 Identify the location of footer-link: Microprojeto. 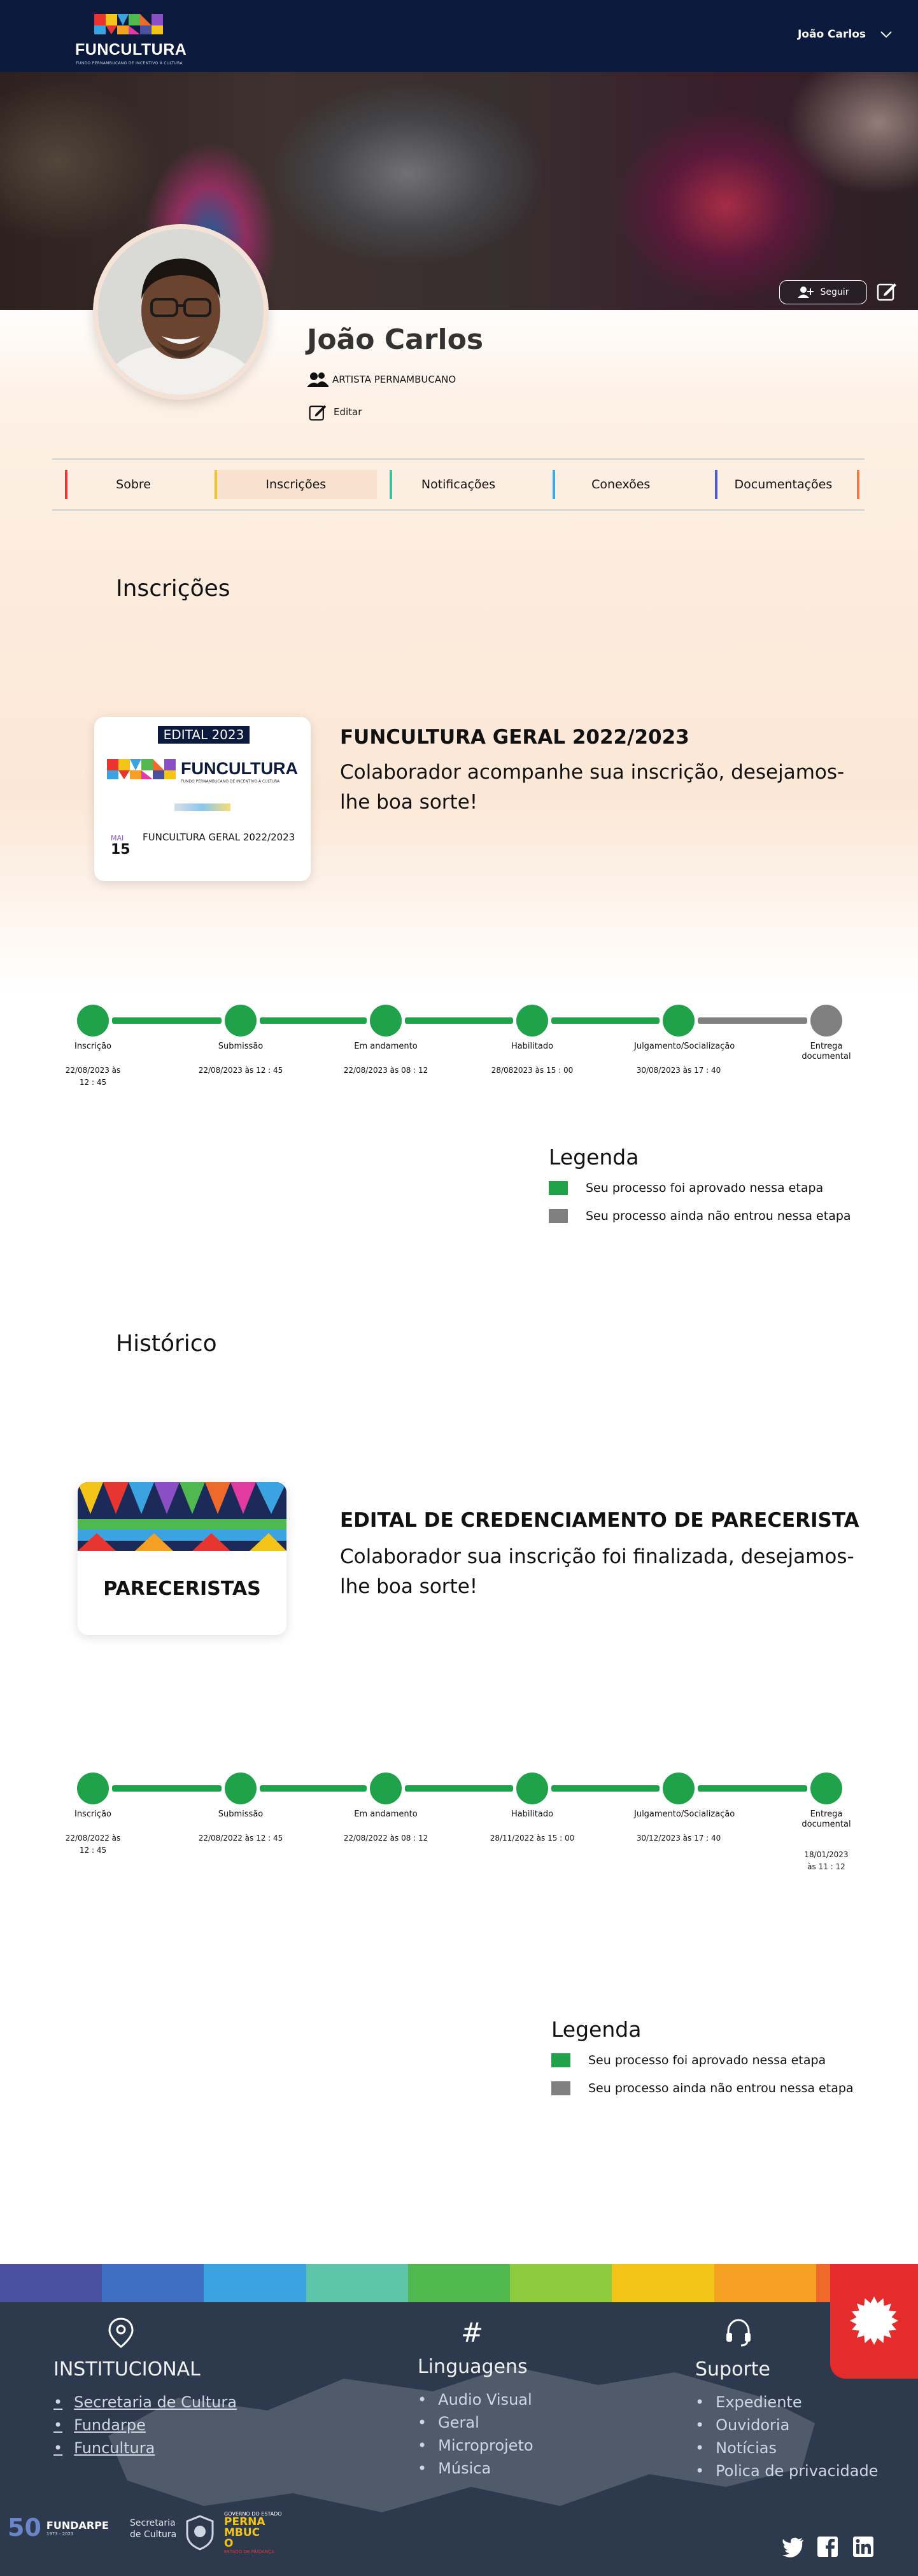
(476, 2445).